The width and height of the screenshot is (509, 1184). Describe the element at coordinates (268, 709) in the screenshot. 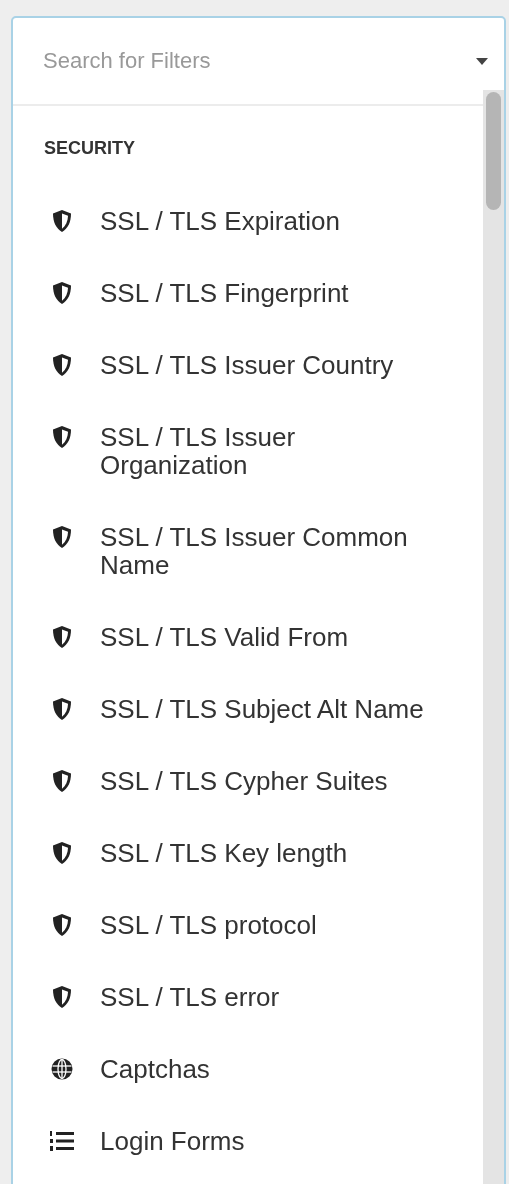

I see `filter-option: SSL / TLS Subject Alt Name` at that location.